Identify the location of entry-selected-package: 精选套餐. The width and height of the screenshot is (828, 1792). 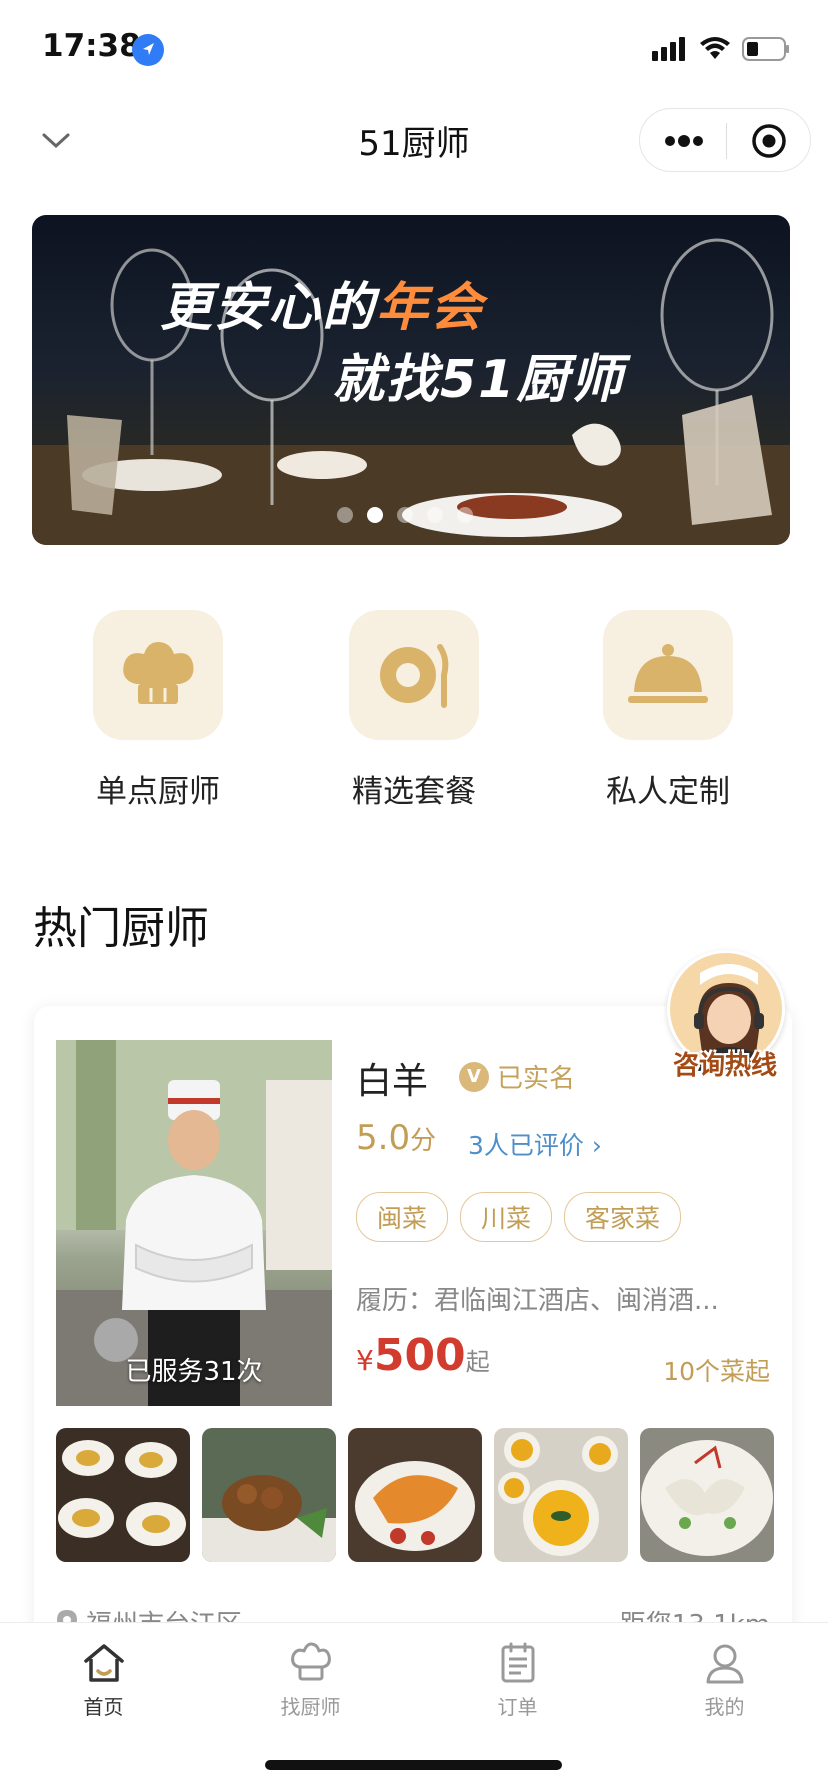
(414, 710).